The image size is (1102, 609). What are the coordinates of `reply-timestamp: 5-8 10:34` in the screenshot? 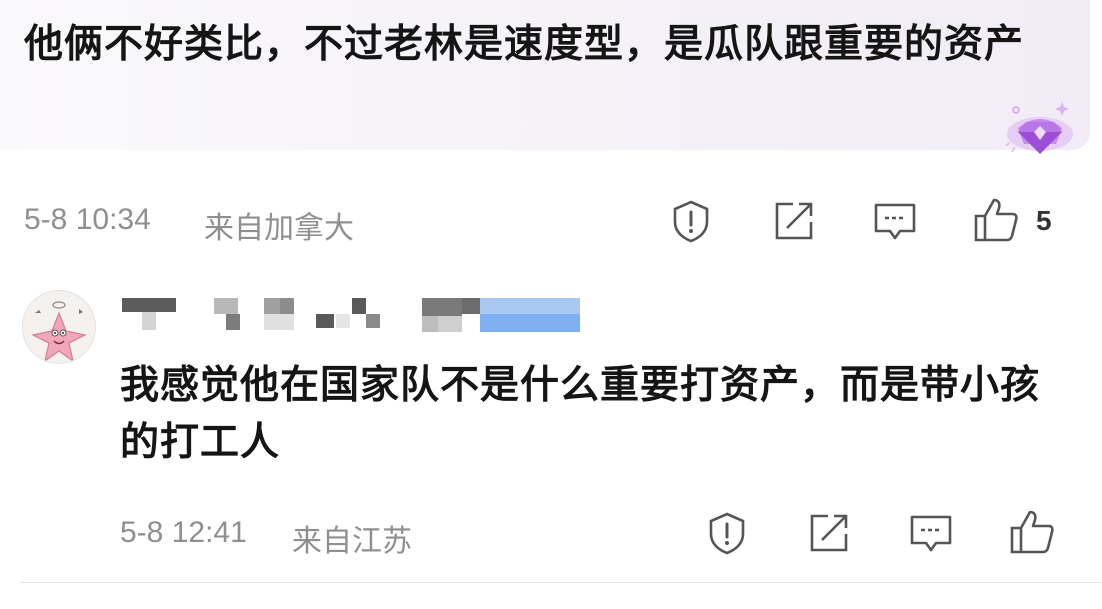 It's located at (87, 219).